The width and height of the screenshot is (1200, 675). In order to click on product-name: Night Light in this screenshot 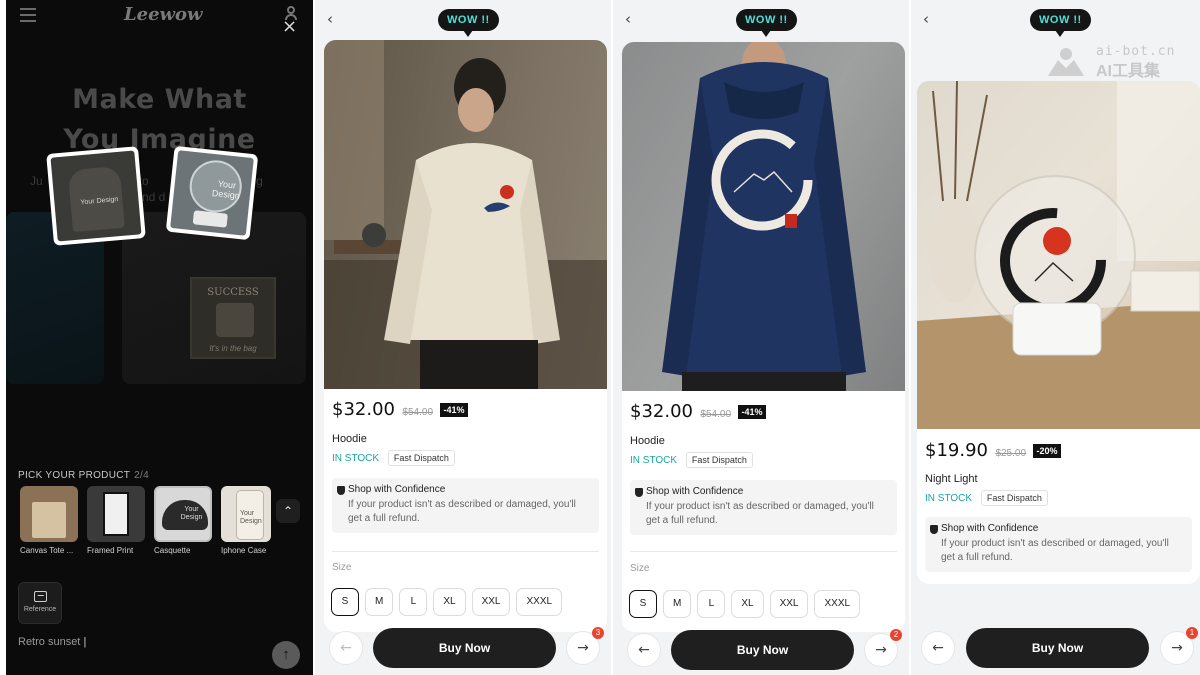, I will do `click(951, 479)`.